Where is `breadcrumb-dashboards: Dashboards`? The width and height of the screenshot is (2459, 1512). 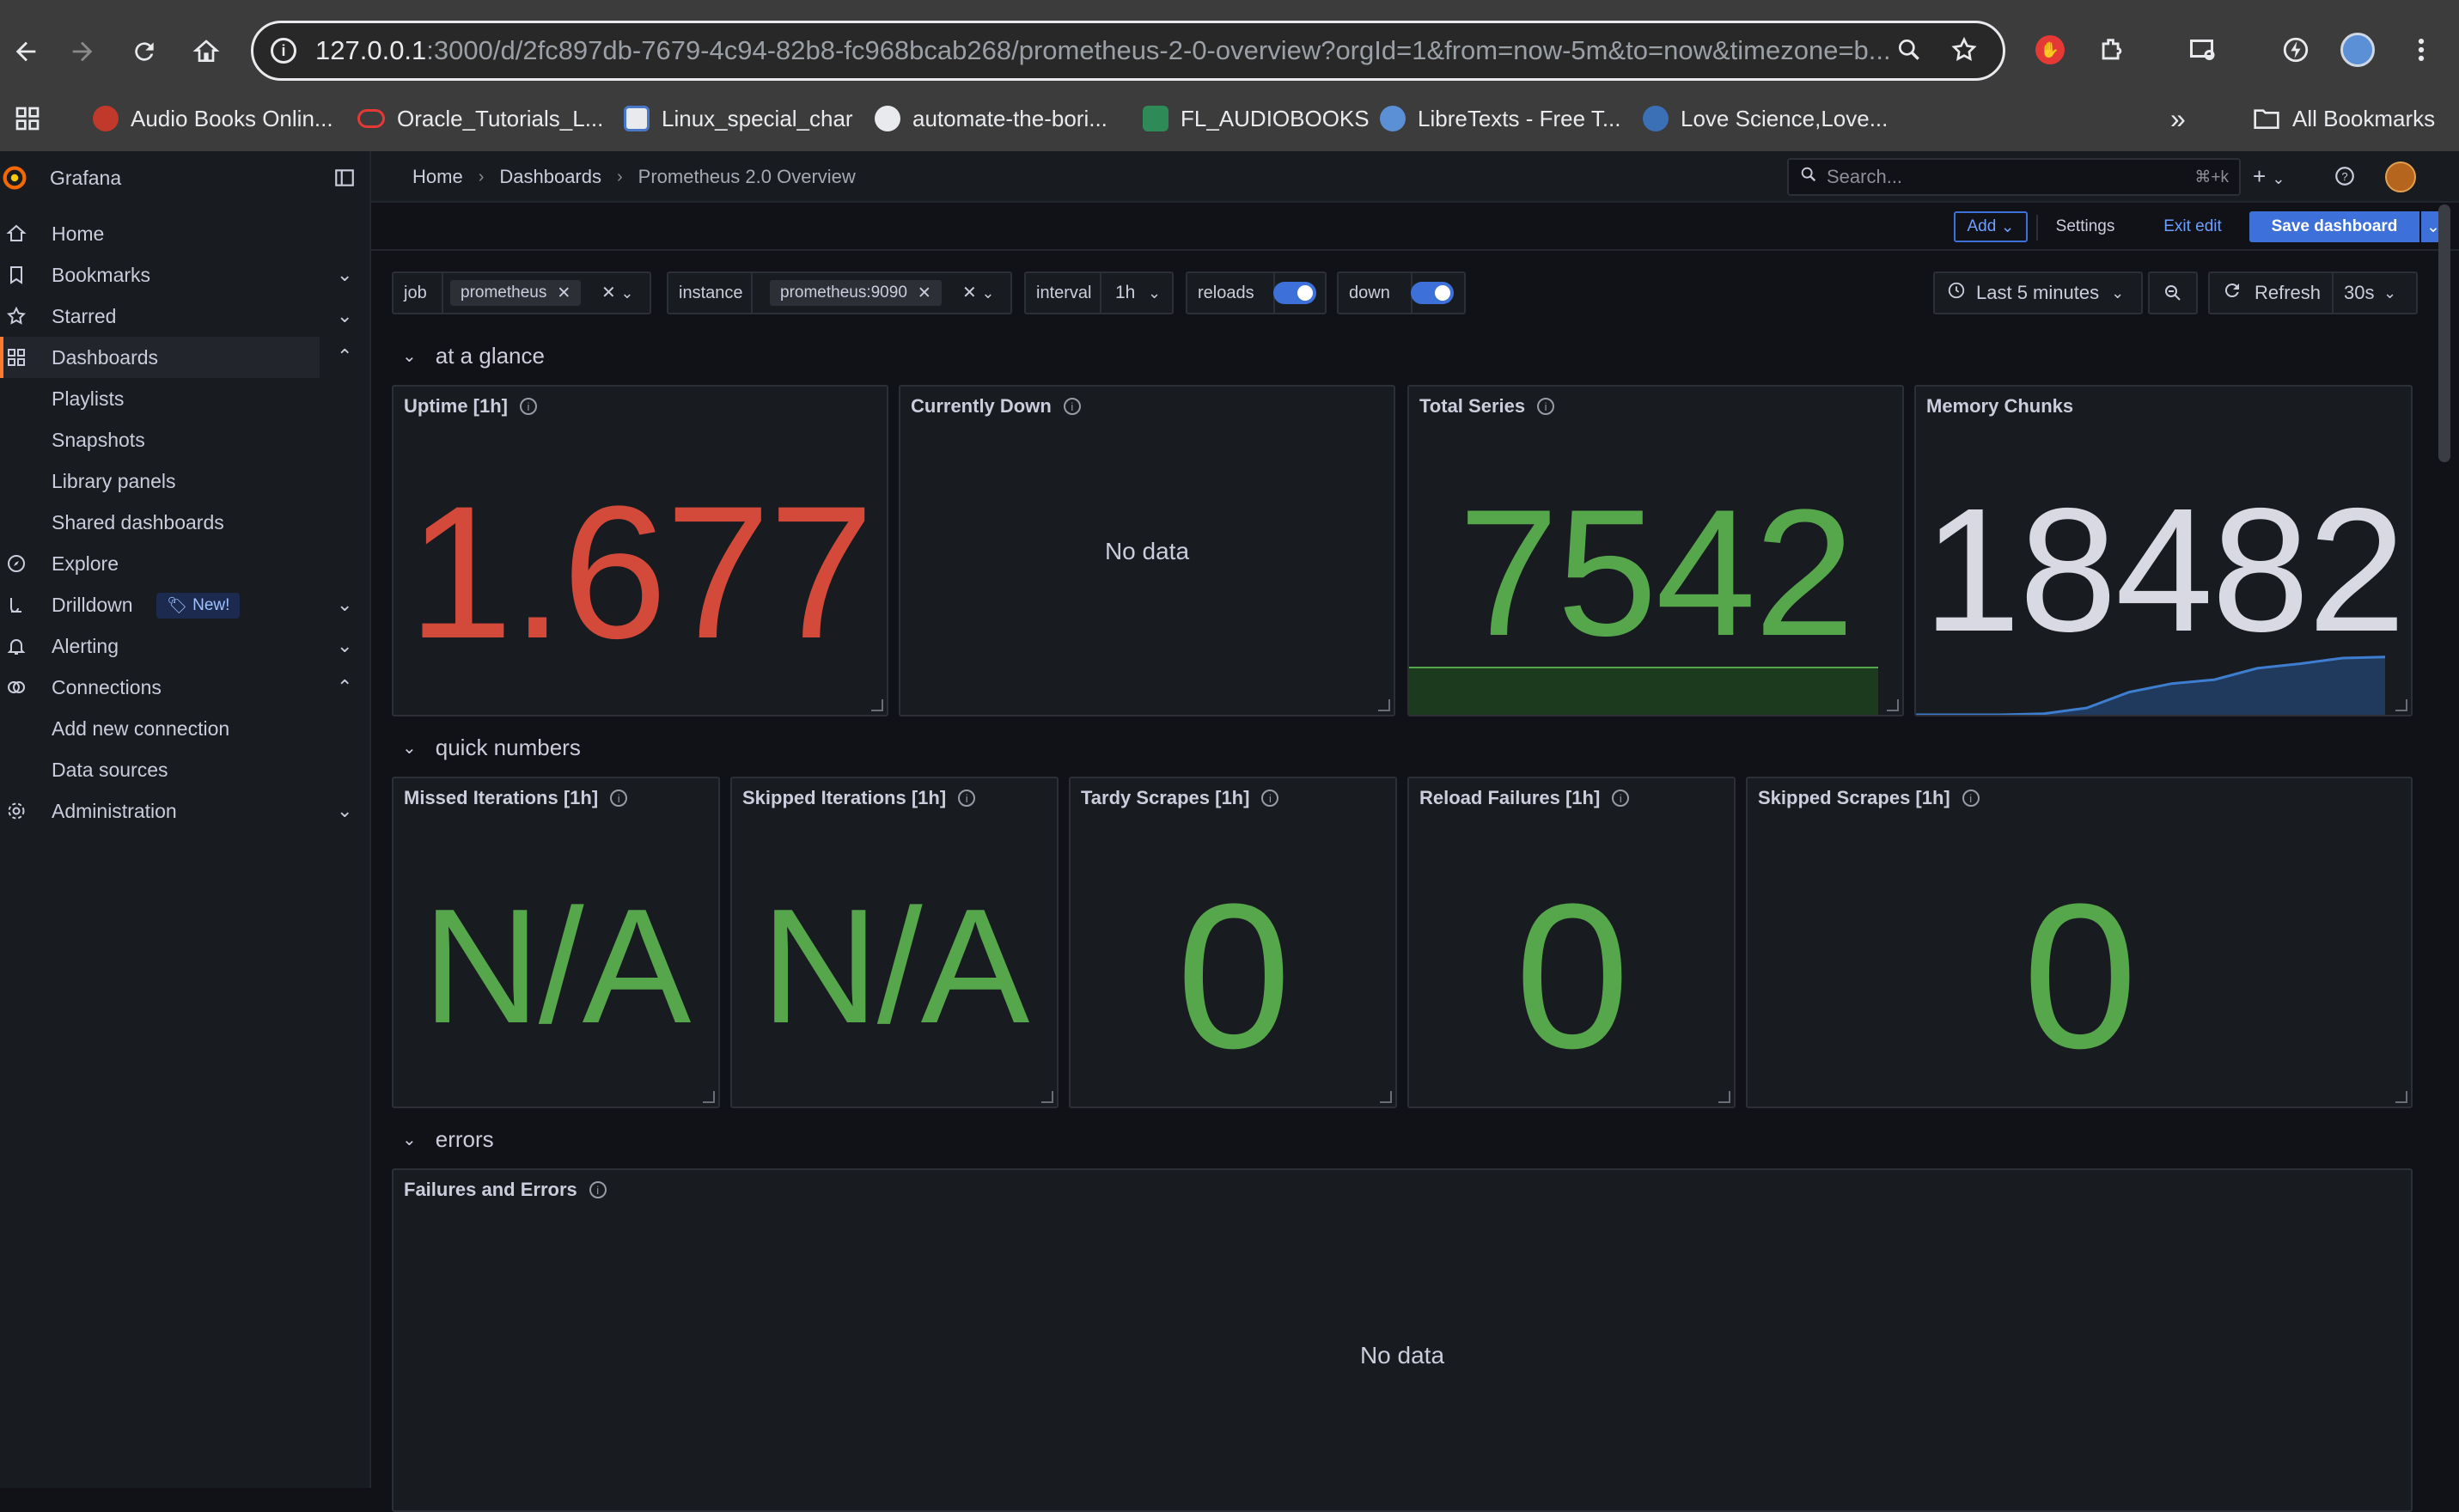 breadcrumb-dashboards: Dashboards is located at coordinates (550, 177).